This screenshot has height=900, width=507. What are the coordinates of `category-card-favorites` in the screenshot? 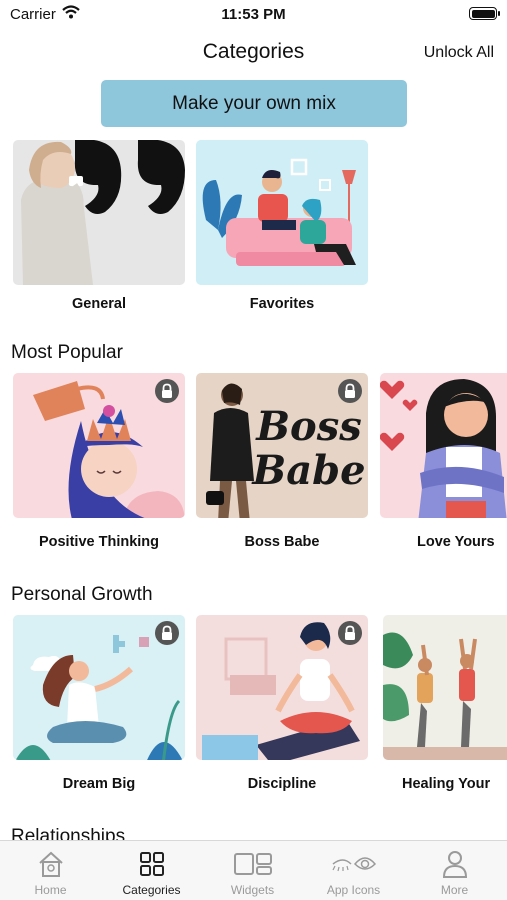 It's located at (282, 212).